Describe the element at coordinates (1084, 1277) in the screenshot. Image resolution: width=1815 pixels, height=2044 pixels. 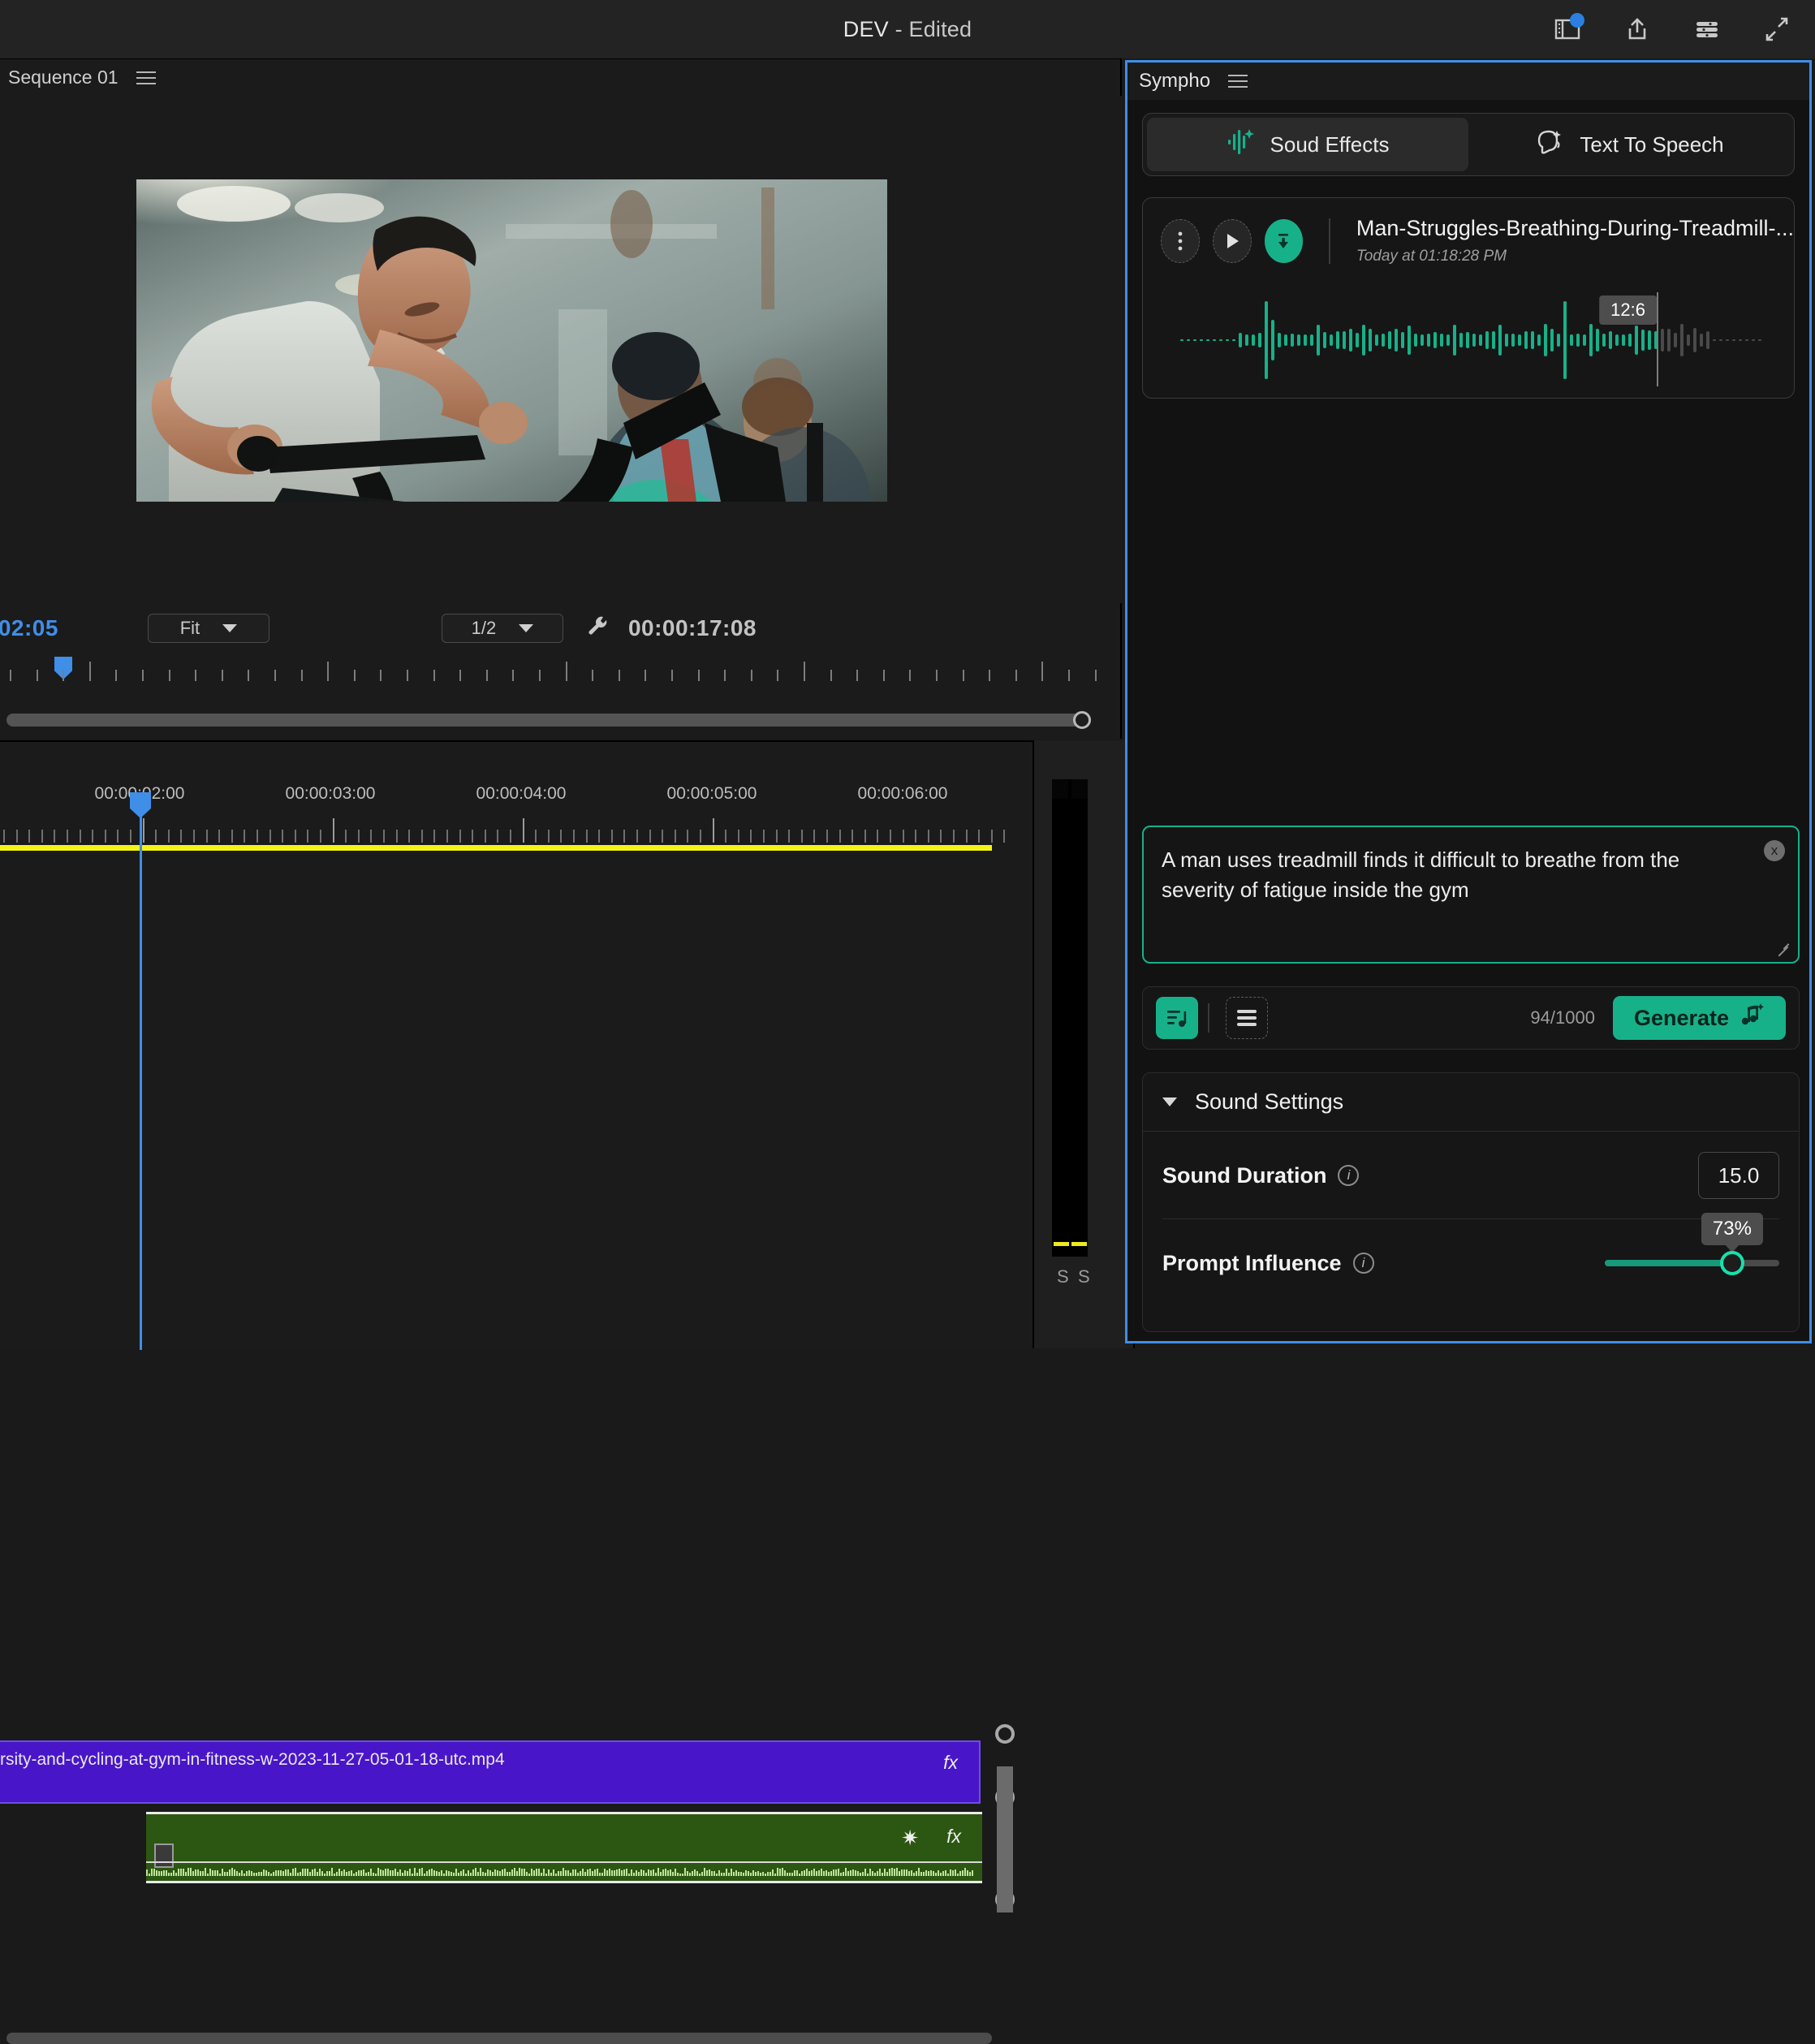
I see `solo-button-right: S` at that location.